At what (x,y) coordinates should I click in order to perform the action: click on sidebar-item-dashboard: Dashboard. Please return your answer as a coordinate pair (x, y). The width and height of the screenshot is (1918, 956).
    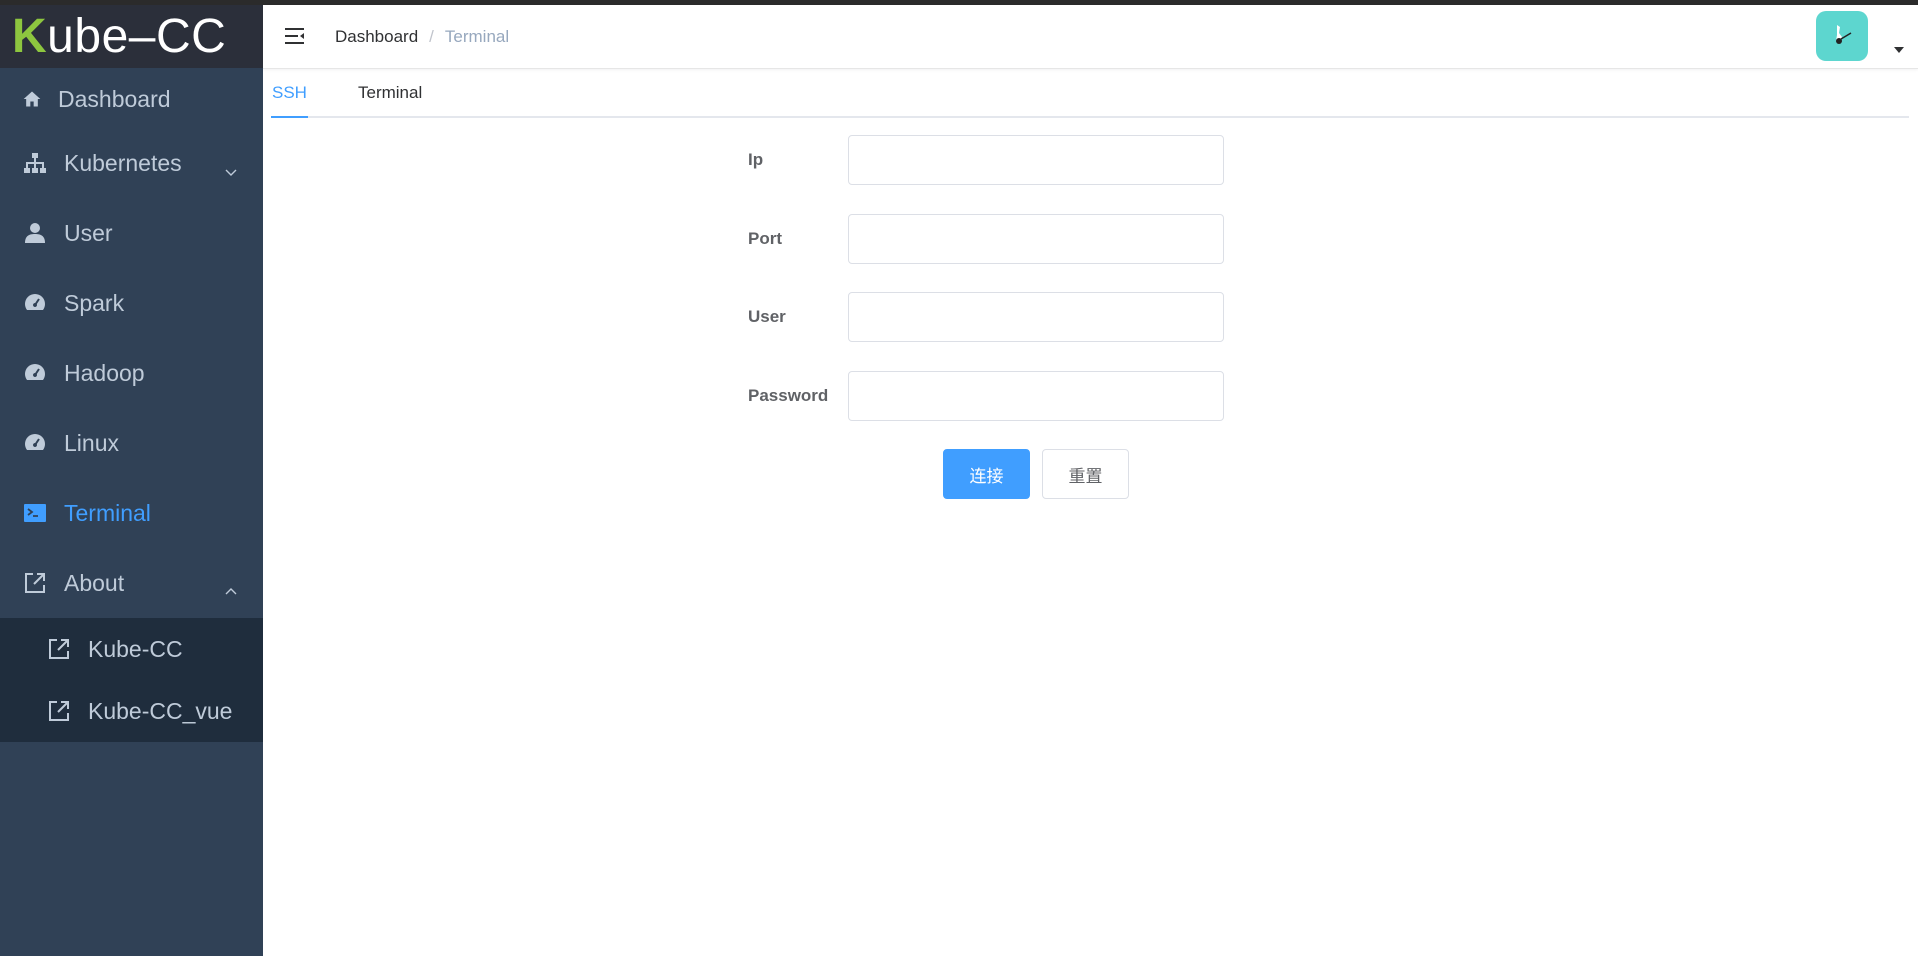
    Looking at the image, I should click on (131, 99).